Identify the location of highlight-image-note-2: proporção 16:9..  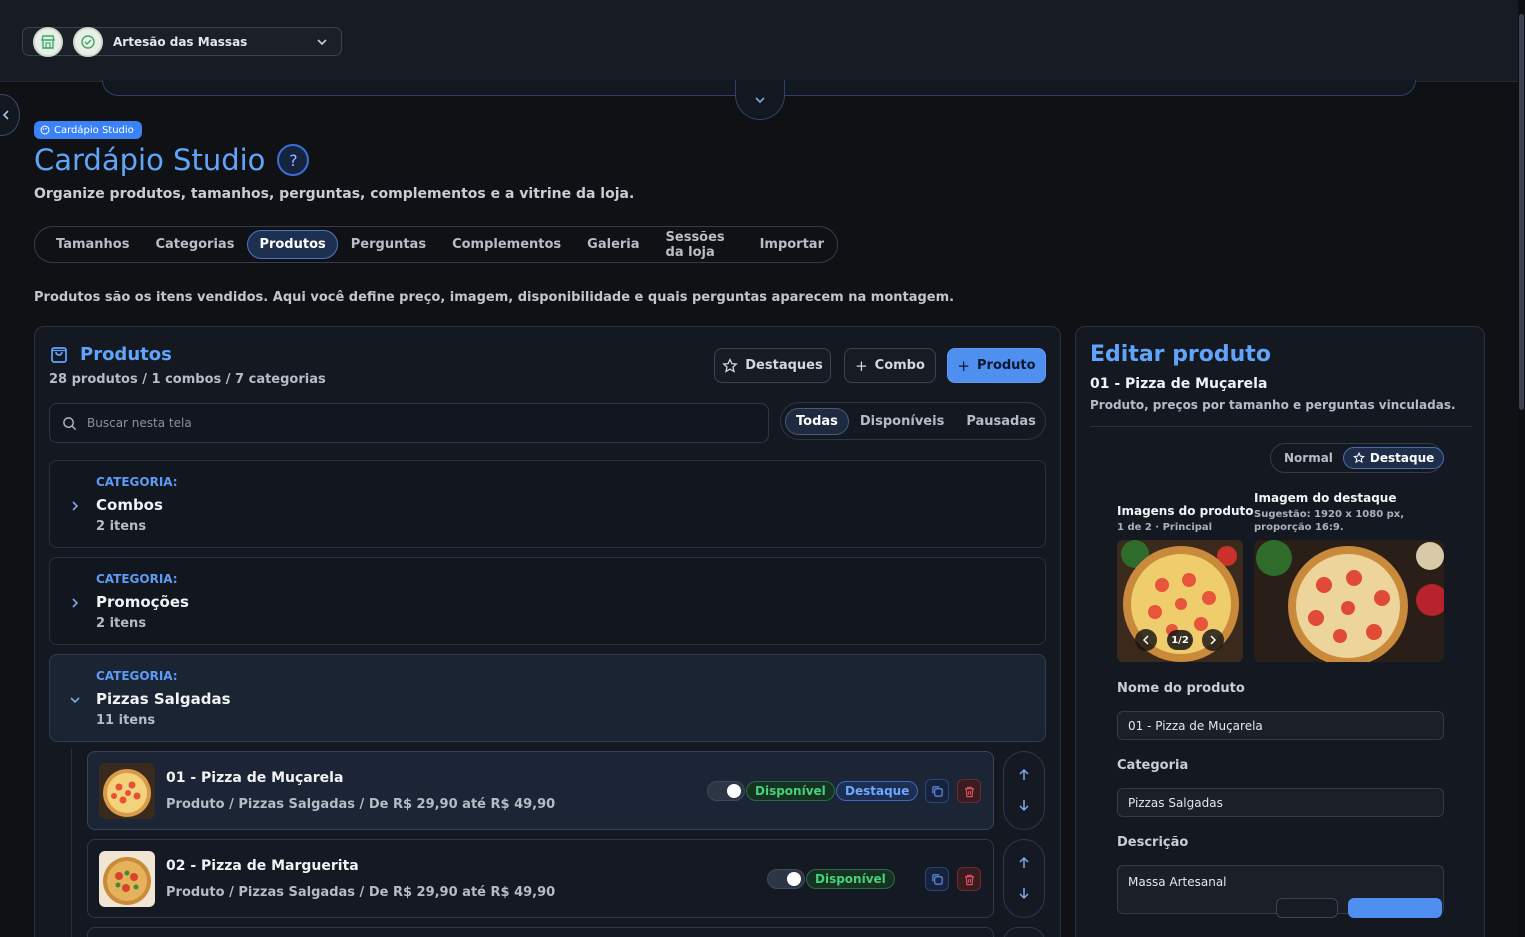
(1299, 527).